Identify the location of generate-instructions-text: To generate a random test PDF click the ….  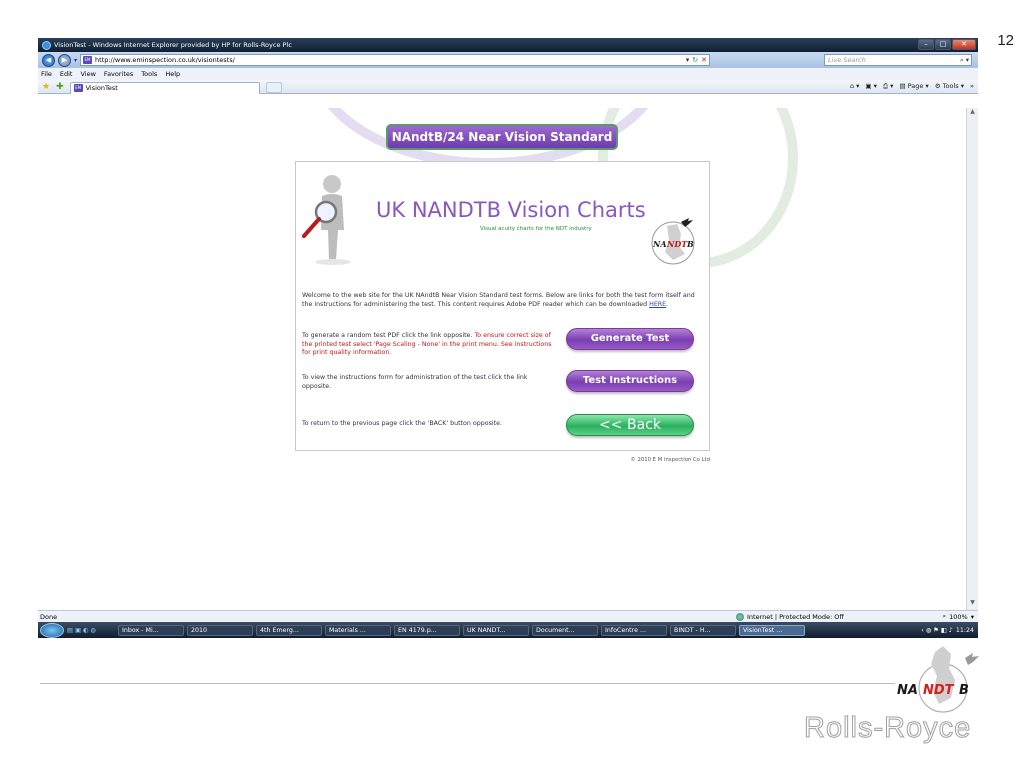
(429, 345).